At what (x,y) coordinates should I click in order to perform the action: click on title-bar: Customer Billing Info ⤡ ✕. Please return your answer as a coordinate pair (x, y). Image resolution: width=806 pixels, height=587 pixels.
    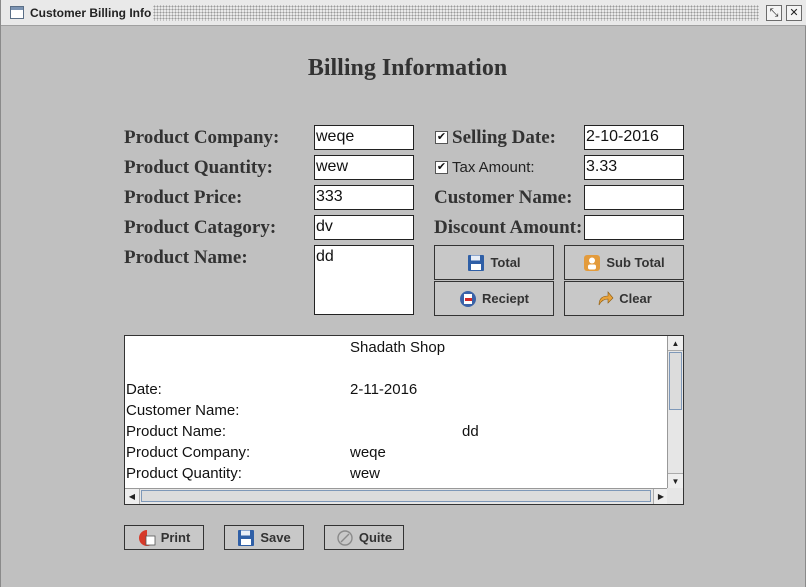
    Looking at the image, I should click on (403, 13).